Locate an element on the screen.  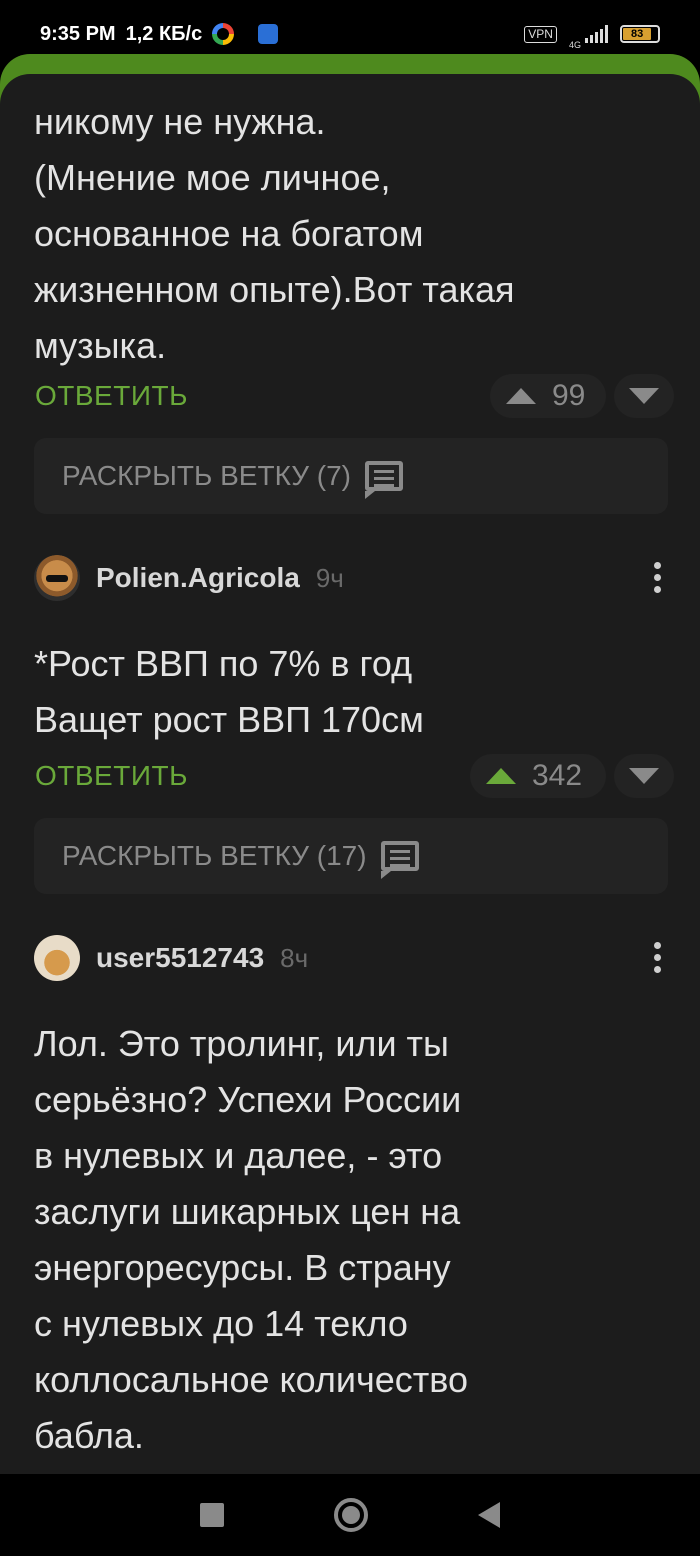
comment-author: user5512743 8ч is located at coordinates (171, 958).